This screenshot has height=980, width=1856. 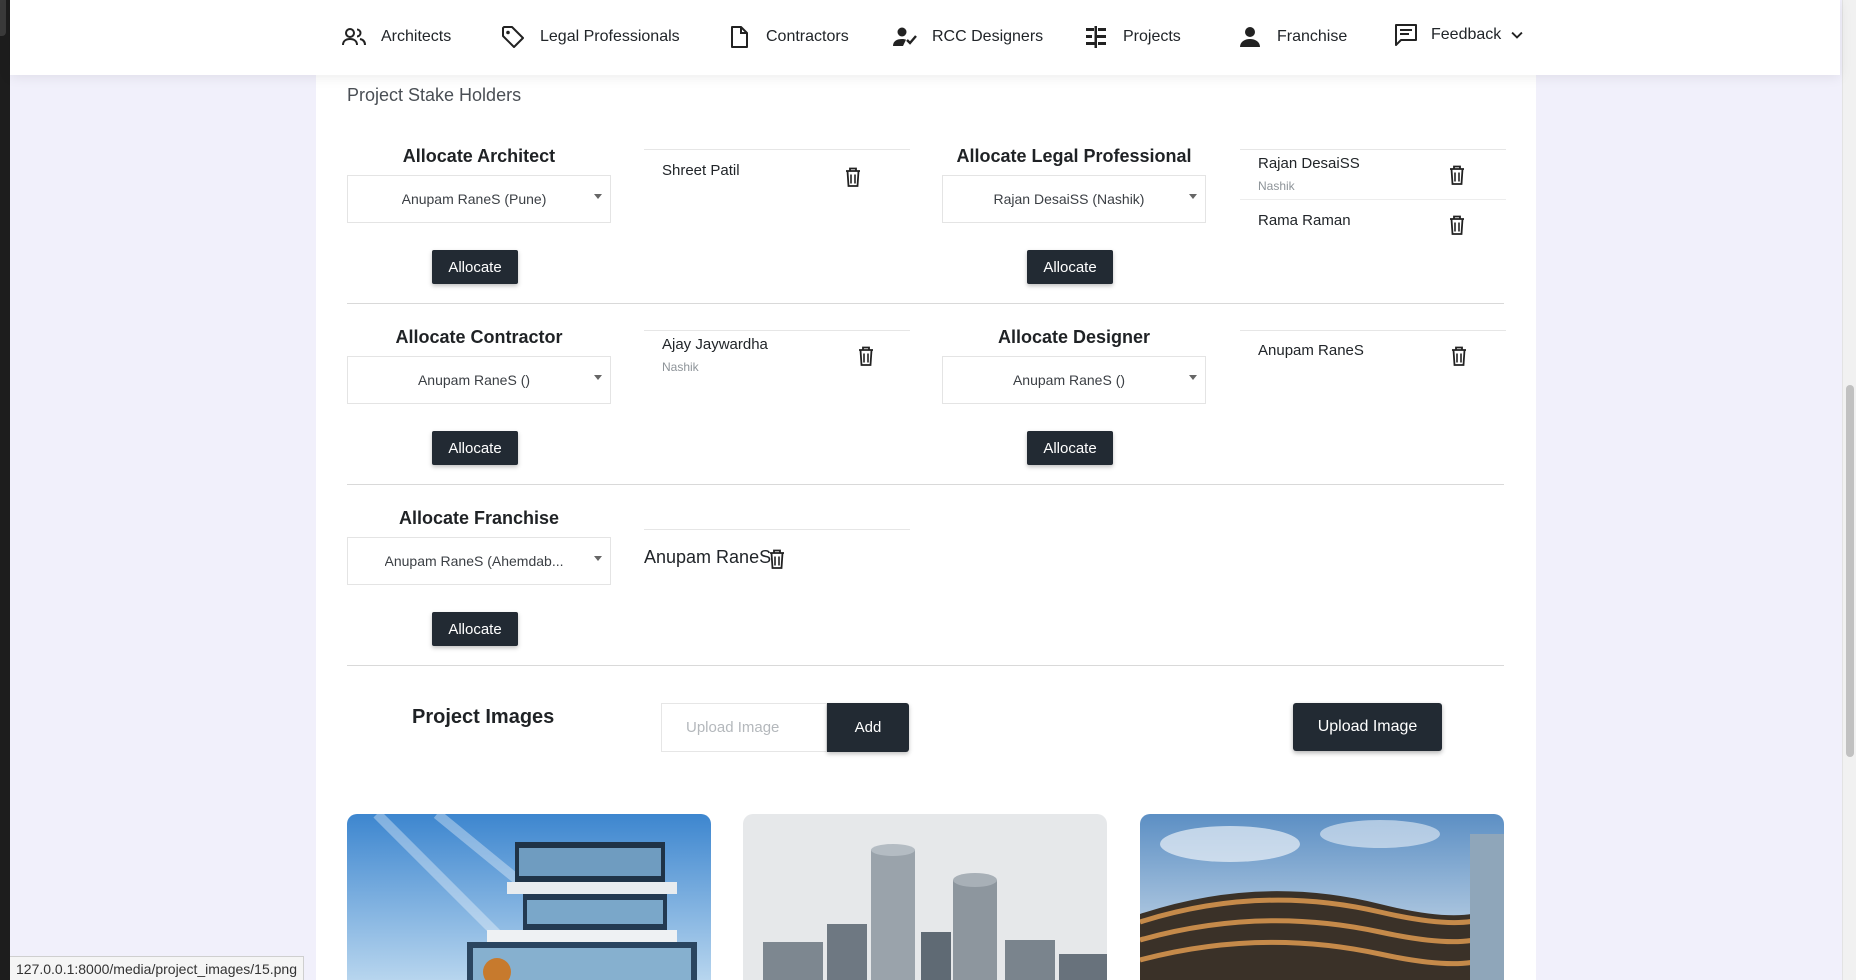 I want to click on legal-select: Rajan DesaiSS (Nashik), so click(x=1074, y=199).